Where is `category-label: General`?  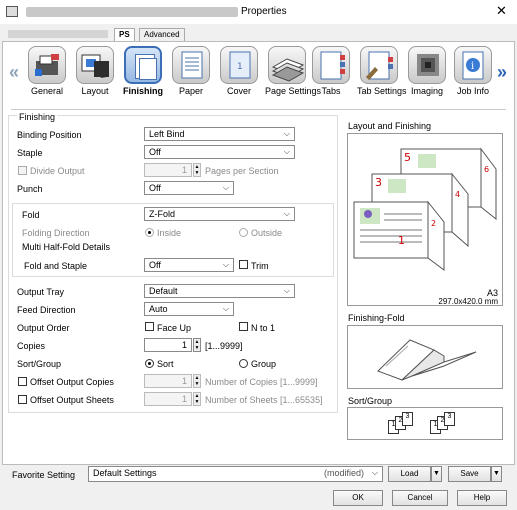 category-label: General is located at coordinates (47, 91).